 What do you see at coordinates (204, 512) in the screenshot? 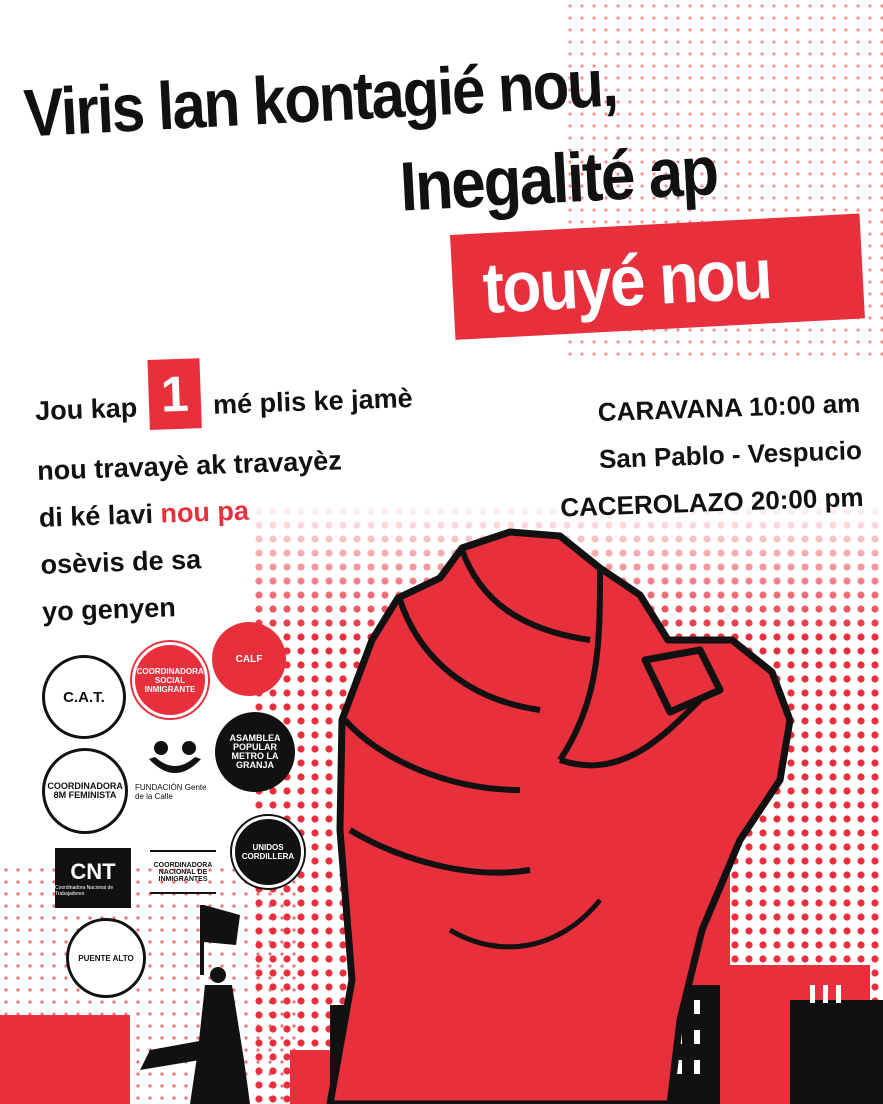
I see `body-line-3-highlight: nou pa` at bounding box center [204, 512].